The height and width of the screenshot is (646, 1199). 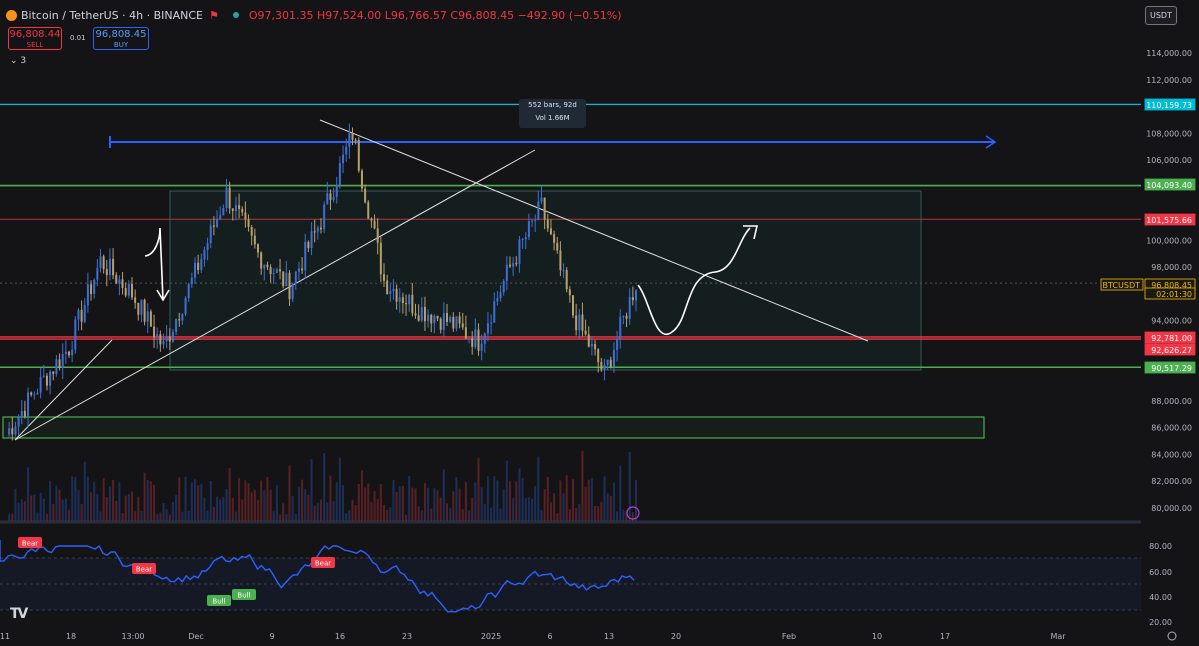 What do you see at coordinates (1160, 546) in the screenshot?
I see `rsi-axis-label: 80.00` at bounding box center [1160, 546].